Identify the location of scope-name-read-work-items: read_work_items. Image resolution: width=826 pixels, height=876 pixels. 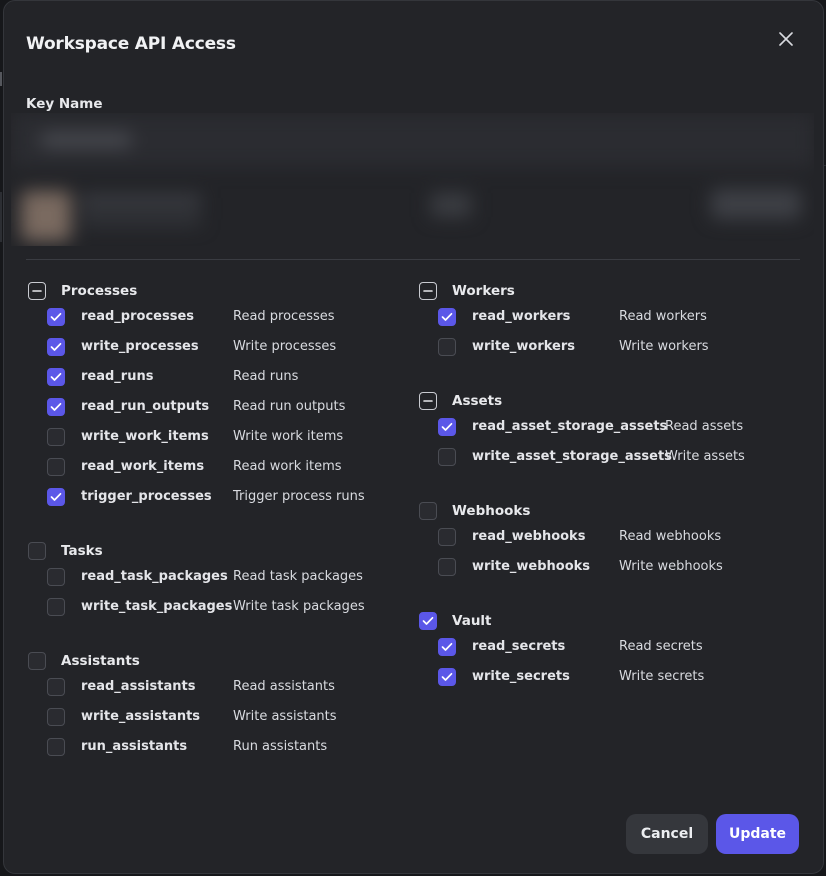
(143, 466).